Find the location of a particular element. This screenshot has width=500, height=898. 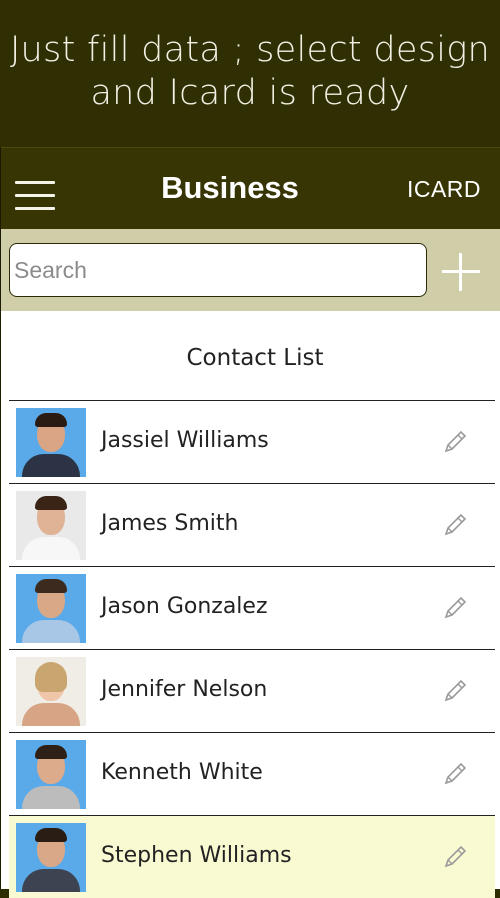

app-title: Business is located at coordinates (230, 187).